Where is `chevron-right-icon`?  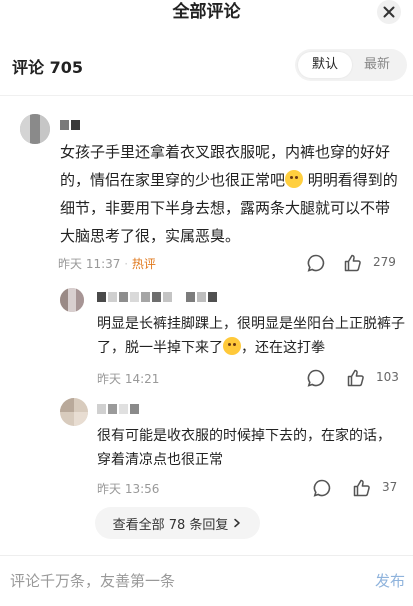
chevron-right-icon is located at coordinates (237, 523).